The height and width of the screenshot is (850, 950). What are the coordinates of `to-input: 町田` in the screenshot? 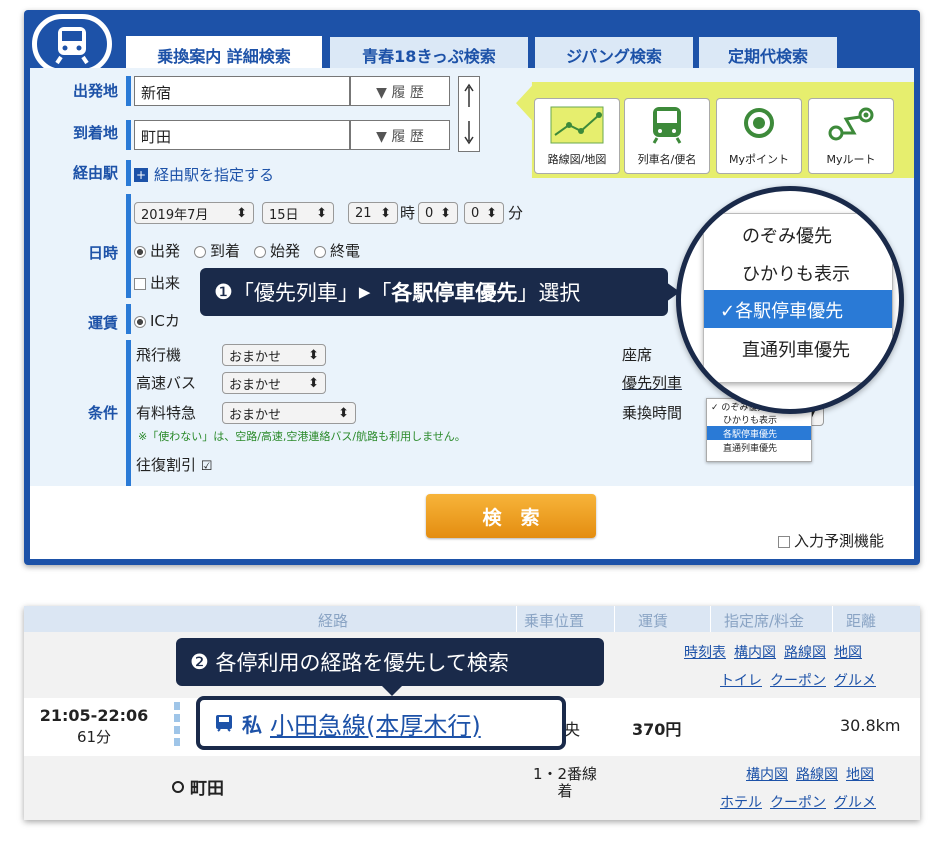 It's located at (242, 135).